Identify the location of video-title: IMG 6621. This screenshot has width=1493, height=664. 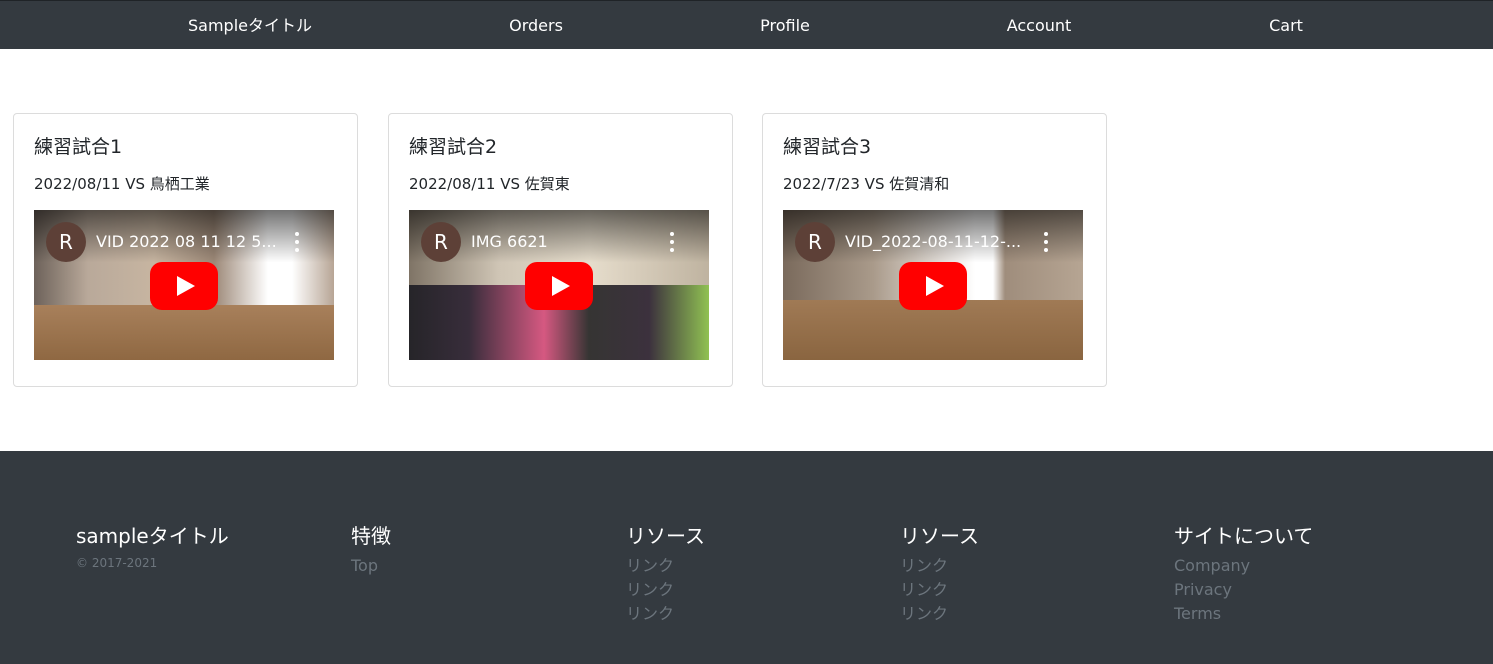
(566, 241).